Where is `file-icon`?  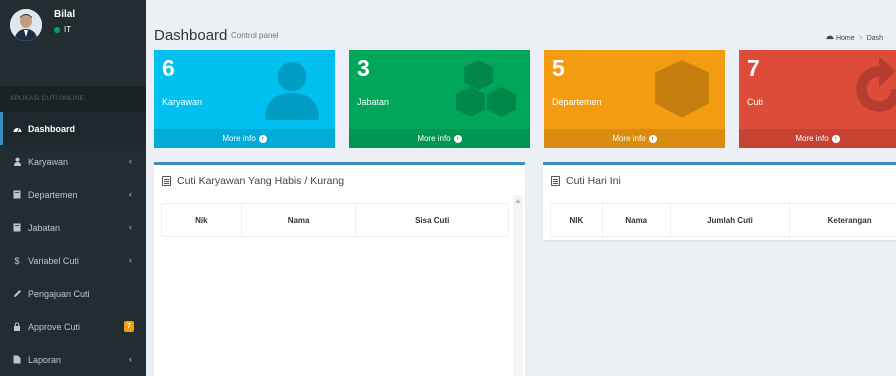 file-icon is located at coordinates (17, 360).